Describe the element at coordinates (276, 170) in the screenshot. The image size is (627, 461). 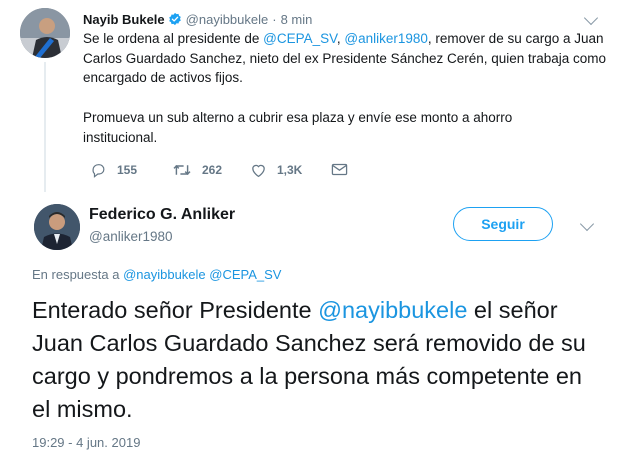
I see `like-action: 1,3K` at that location.